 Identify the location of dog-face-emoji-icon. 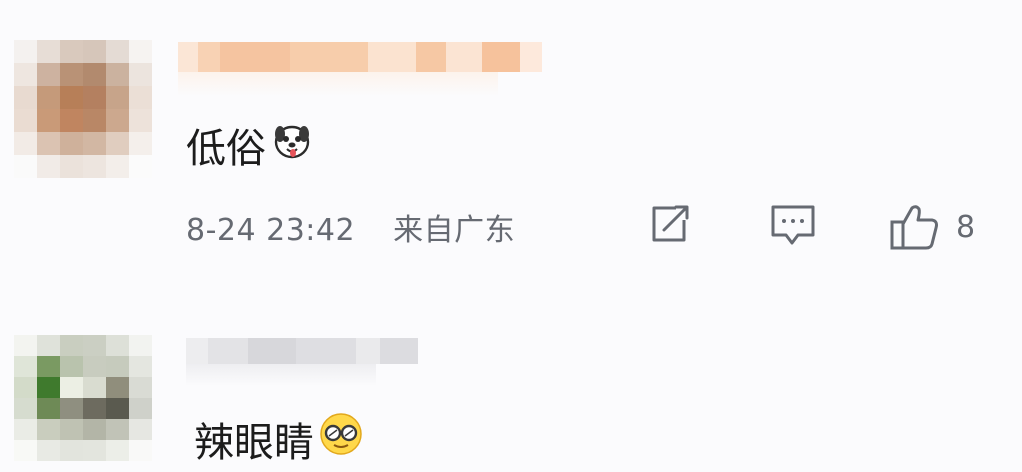
(292, 145).